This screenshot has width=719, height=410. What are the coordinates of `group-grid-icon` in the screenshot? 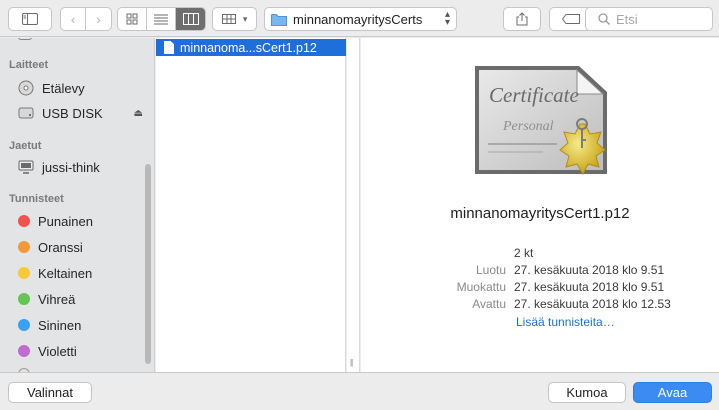 It's located at (228, 19).